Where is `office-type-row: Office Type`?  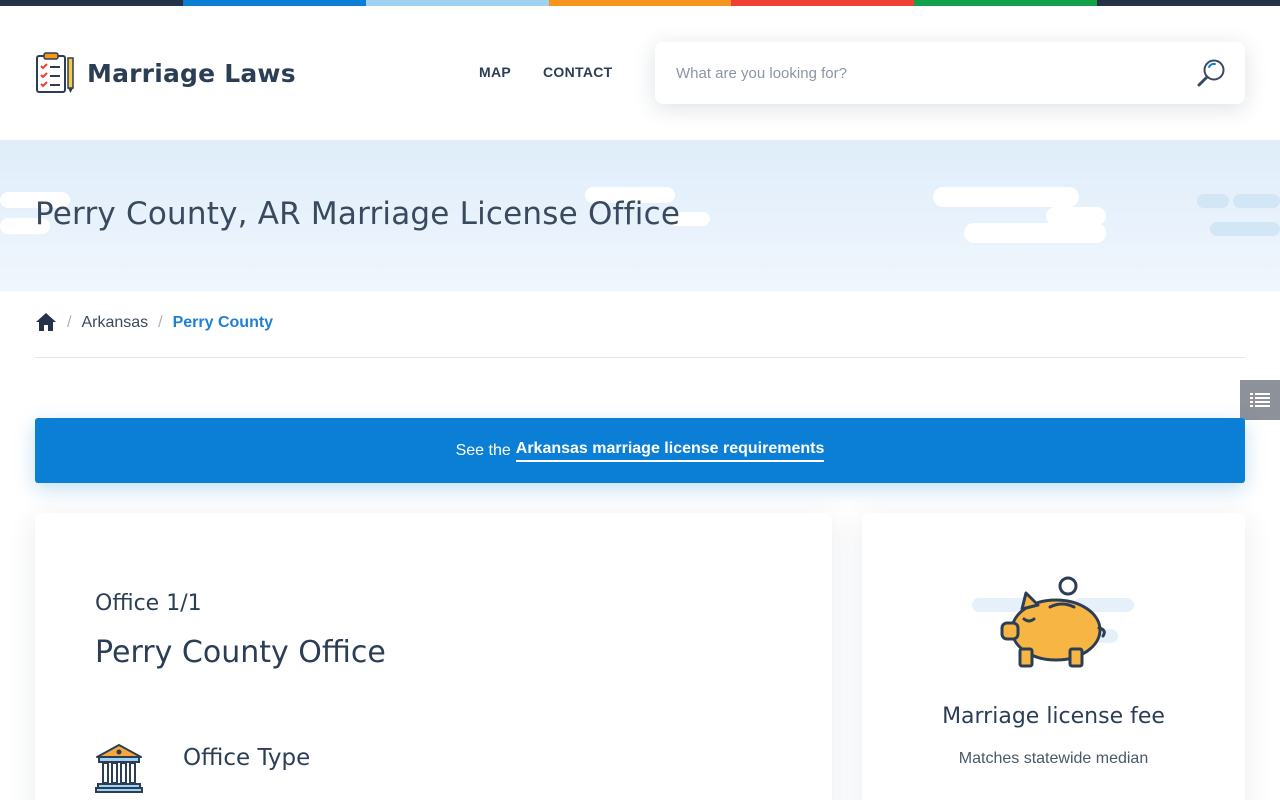 office-type-row: Office Type is located at coordinates (202, 768).